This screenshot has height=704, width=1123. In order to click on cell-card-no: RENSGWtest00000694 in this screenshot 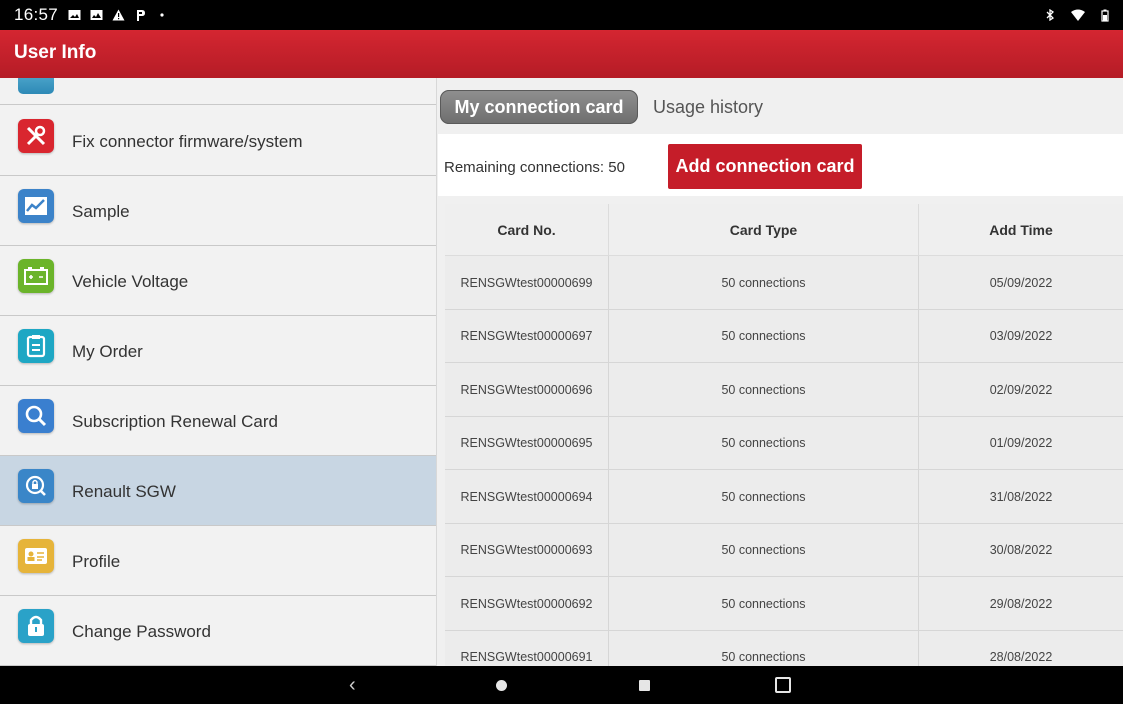, I will do `click(527, 496)`.